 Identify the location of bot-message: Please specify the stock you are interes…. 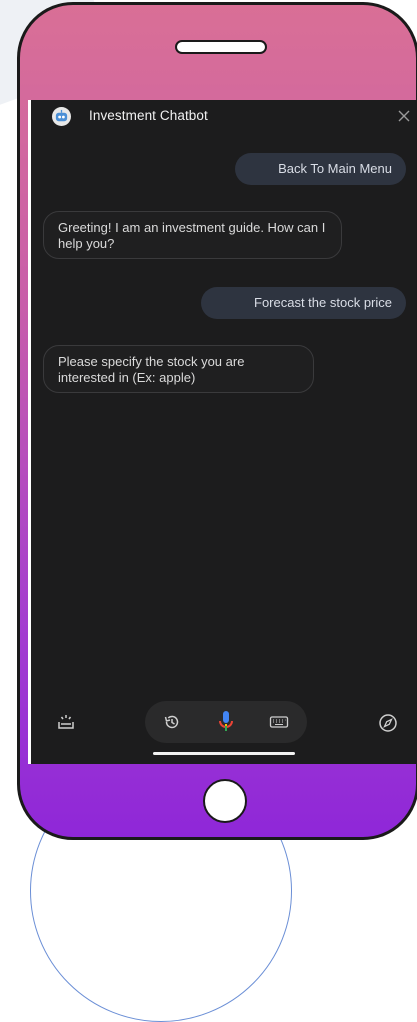
(178, 369).